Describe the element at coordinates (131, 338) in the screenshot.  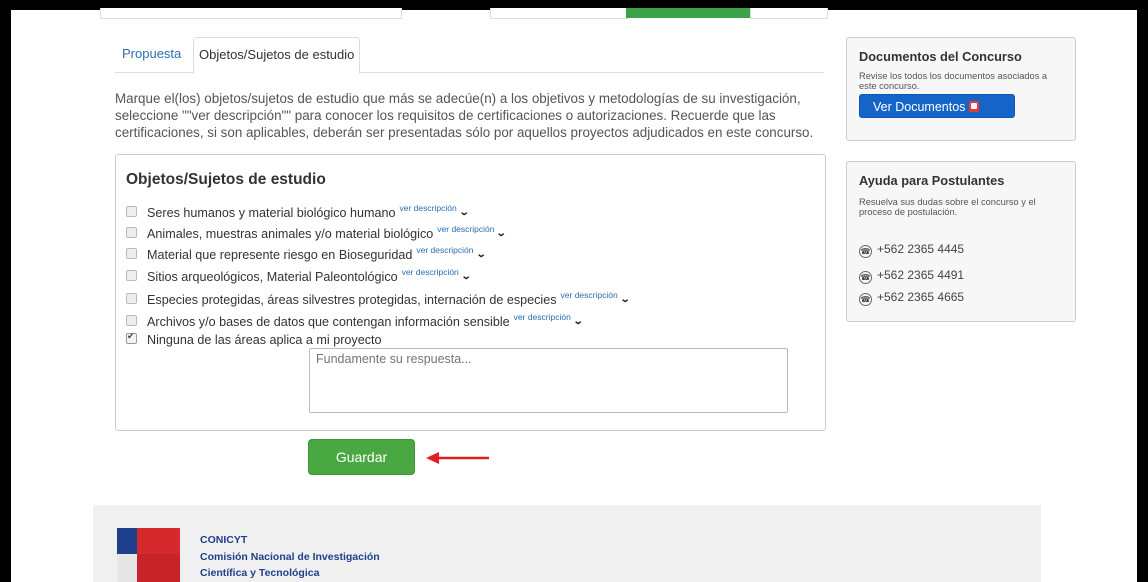
I see `checkbox-checked` at that location.